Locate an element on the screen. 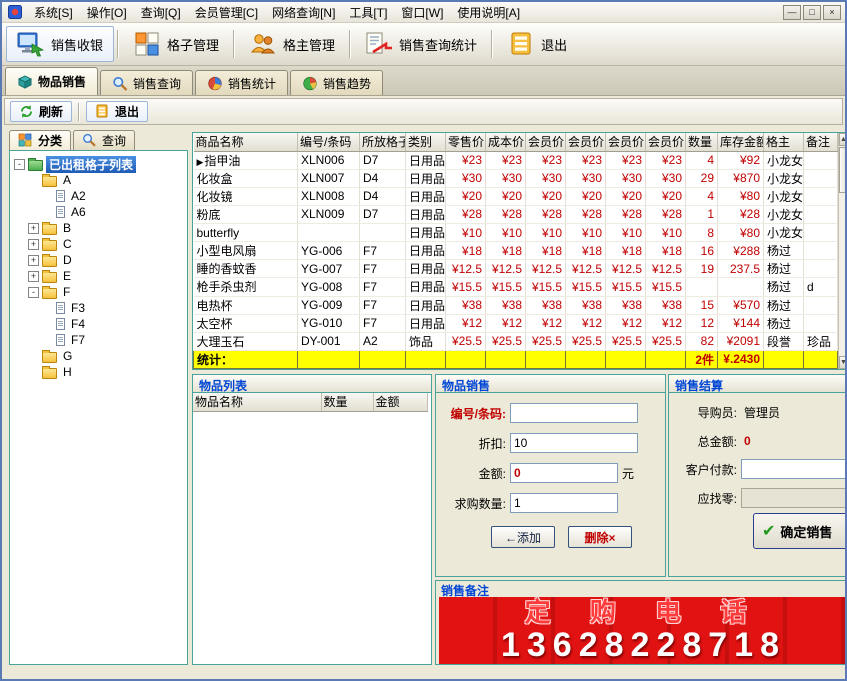 The image size is (847, 681). tab-sales-stats: 销售统计 is located at coordinates (242, 82).